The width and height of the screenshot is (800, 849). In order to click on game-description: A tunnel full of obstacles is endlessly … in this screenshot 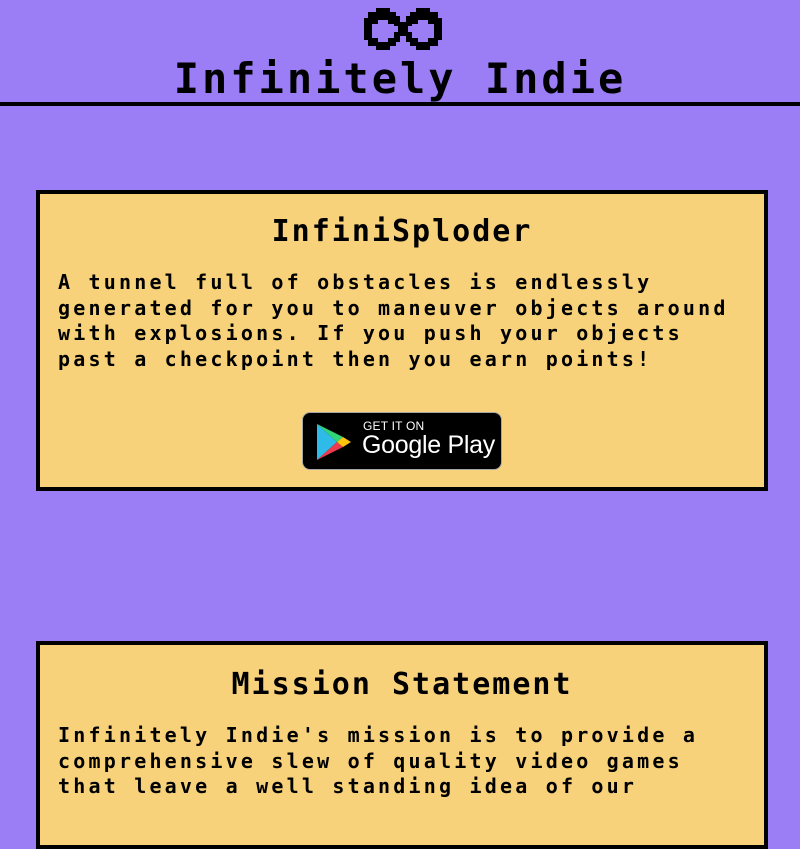, I will do `click(393, 320)`.